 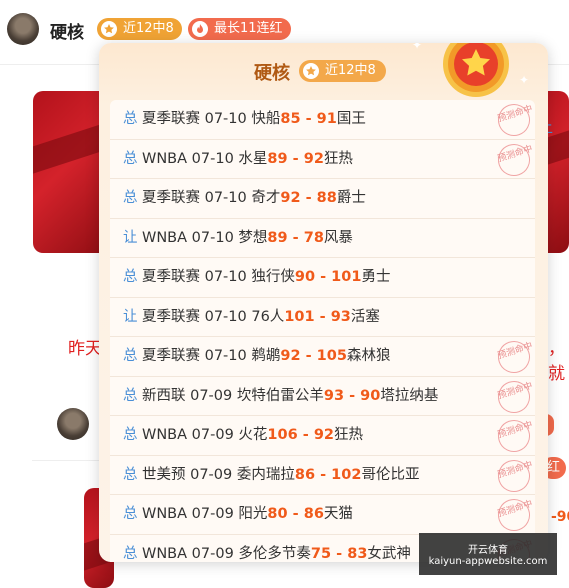 I want to click on league-name: 新西联, so click(x=164, y=395).